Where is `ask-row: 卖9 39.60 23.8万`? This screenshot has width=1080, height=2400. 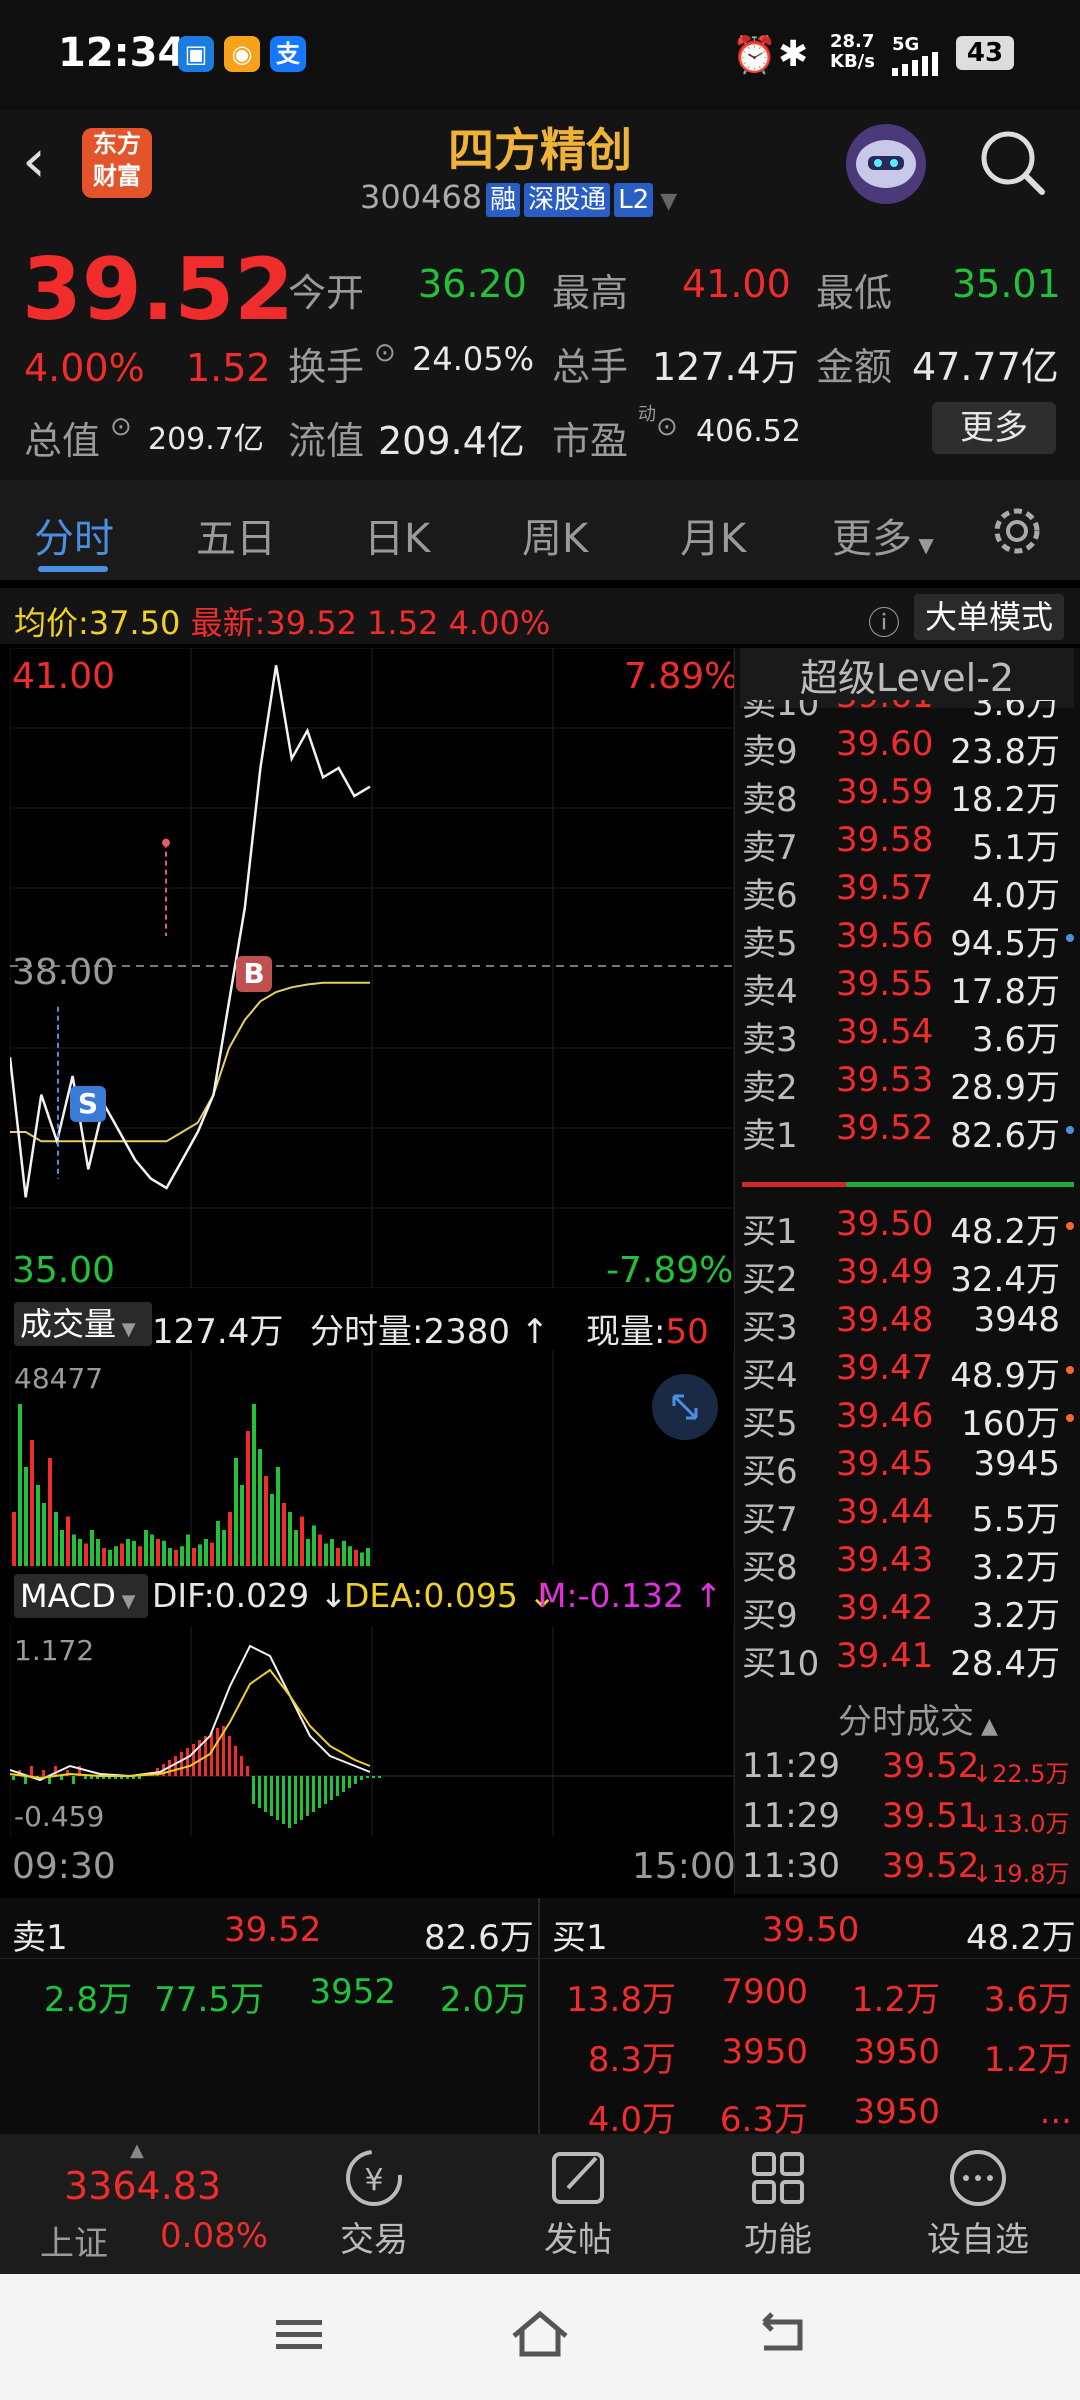 ask-row: 卖9 39.60 23.8万 is located at coordinates (907, 748).